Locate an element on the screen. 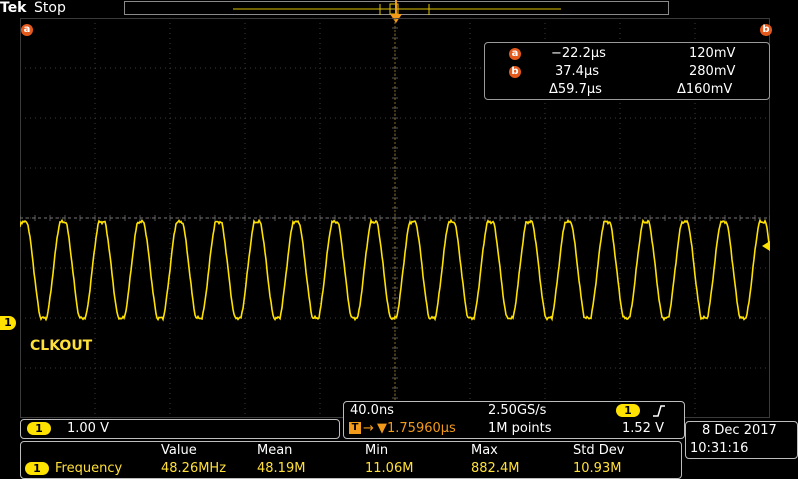 This screenshot has height=479, width=798. trigger-arrow-icon: → is located at coordinates (368, 428).